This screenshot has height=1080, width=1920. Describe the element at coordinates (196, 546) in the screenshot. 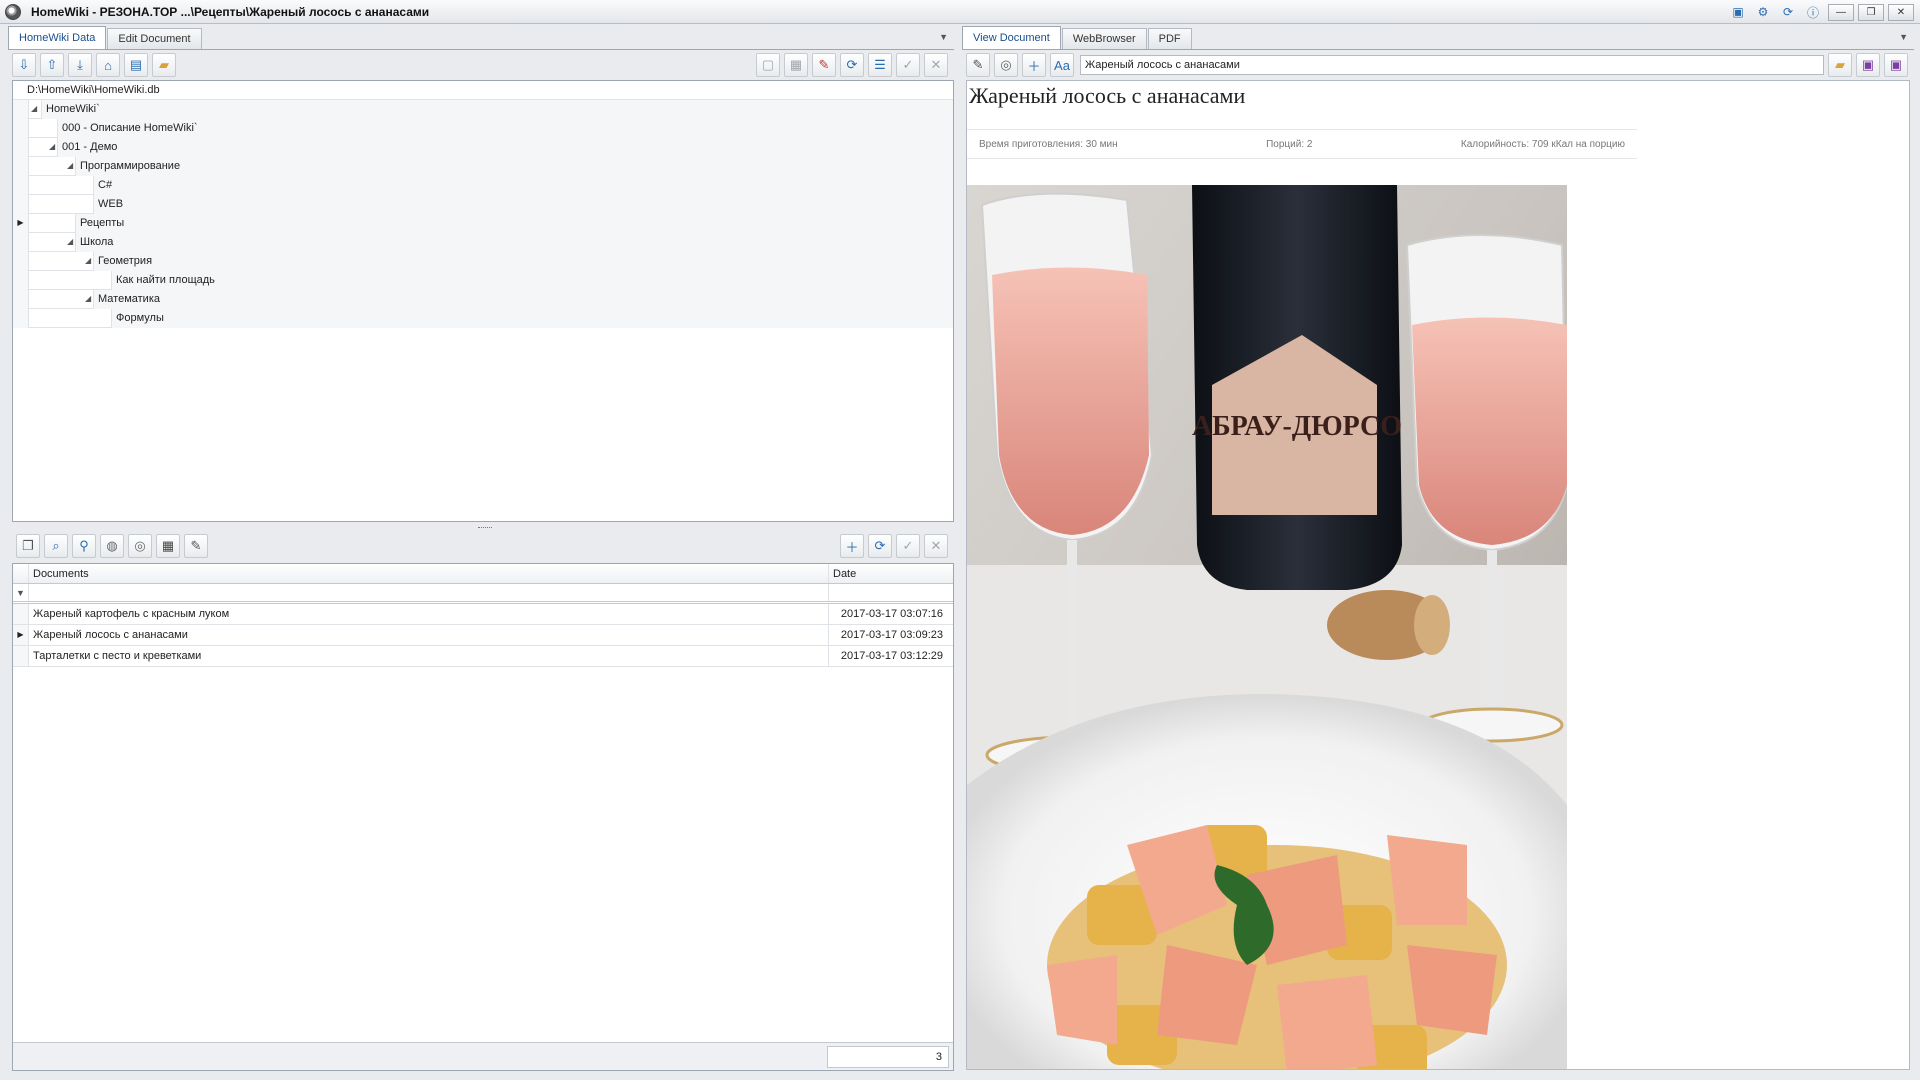

I see `edit-document-icon: ✎` at that location.